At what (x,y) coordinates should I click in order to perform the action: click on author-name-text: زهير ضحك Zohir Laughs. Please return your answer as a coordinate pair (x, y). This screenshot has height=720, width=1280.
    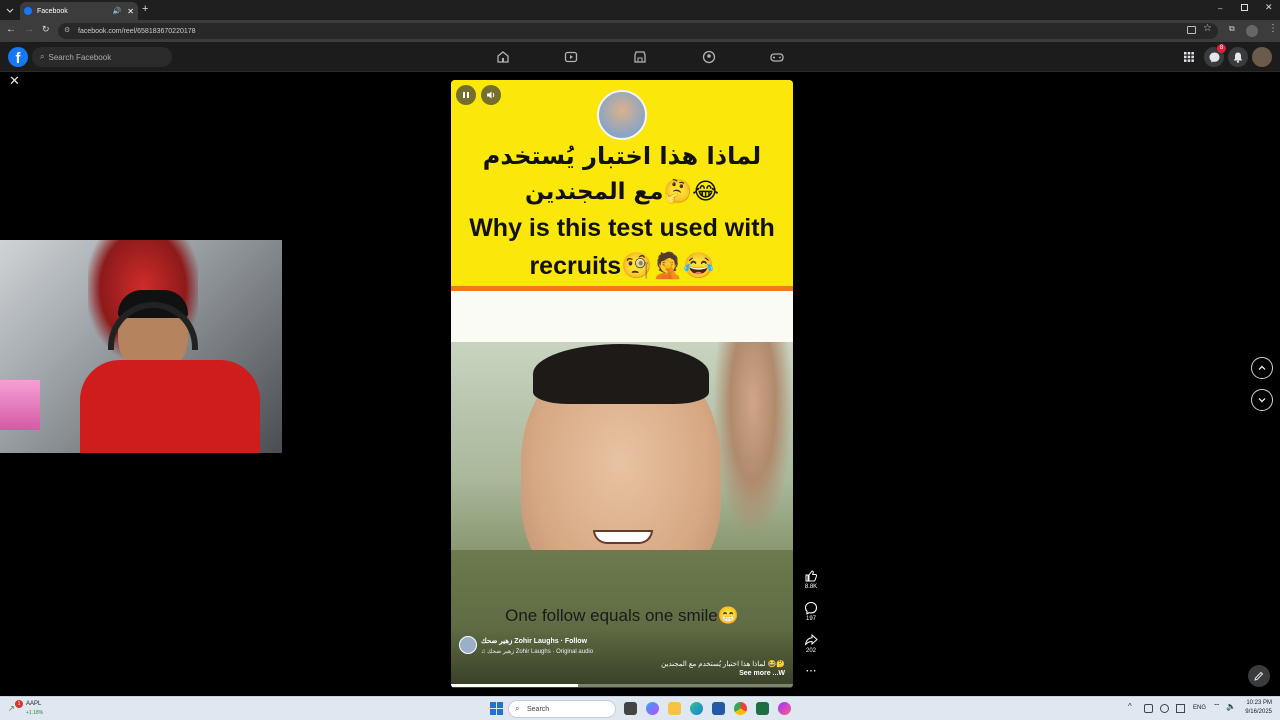
    Looking at the image, I should click on (520, 641).